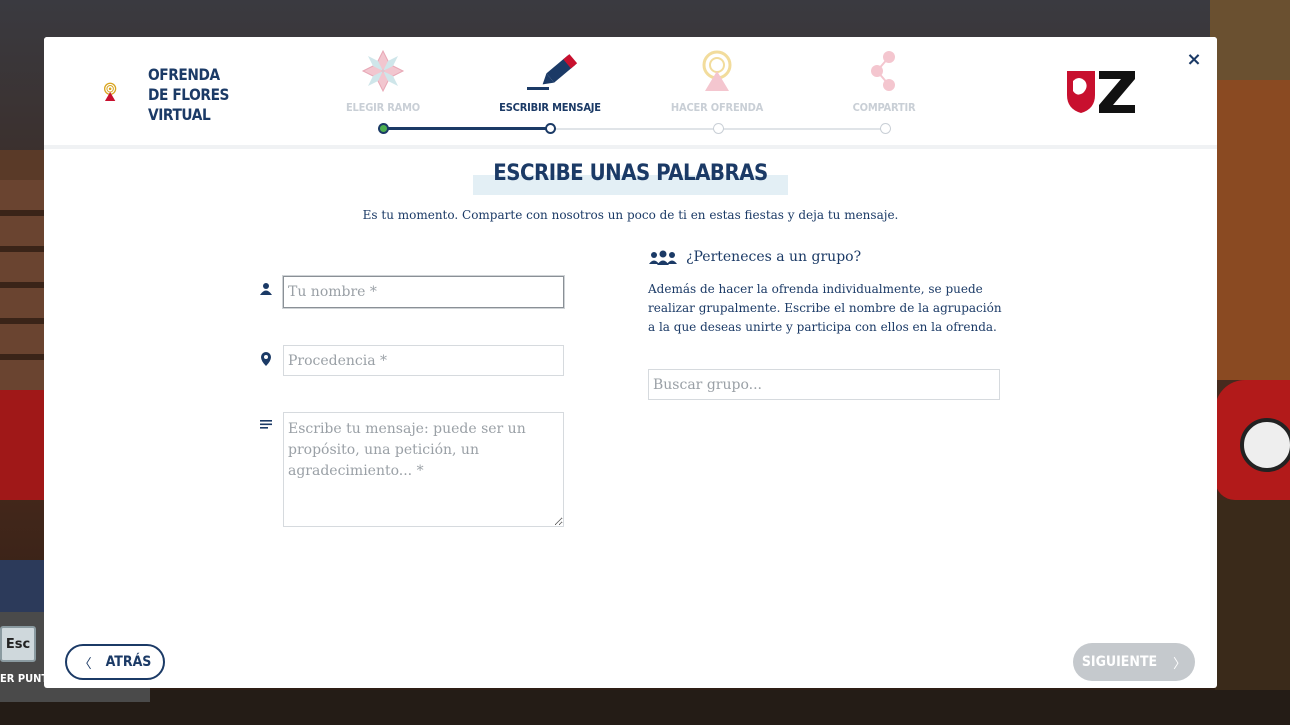 Image resolution: width=1290 pixels, height=725 pixels. I want to click on brand-line-2: DE FLORES, so click(189, 94).